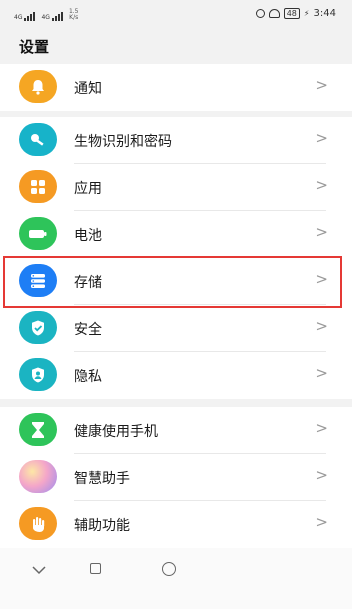 This screenshot has height=609, width=352. I want to click on home-icon, so click(169, 569).